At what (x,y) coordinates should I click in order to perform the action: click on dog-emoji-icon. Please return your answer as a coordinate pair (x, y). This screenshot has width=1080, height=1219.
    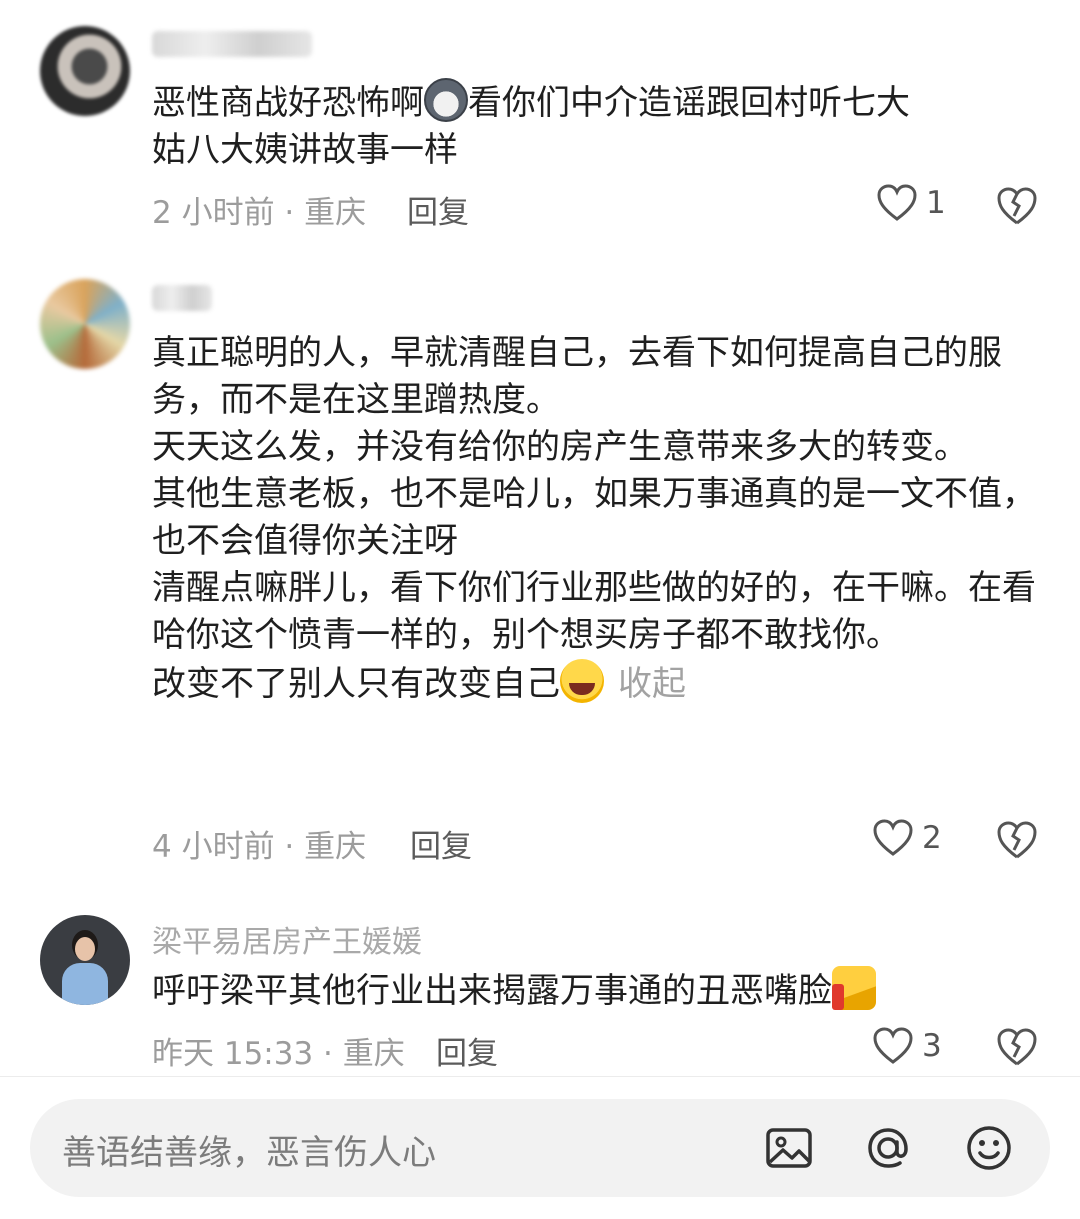
    Looking at the image, I should click on (446, 100).